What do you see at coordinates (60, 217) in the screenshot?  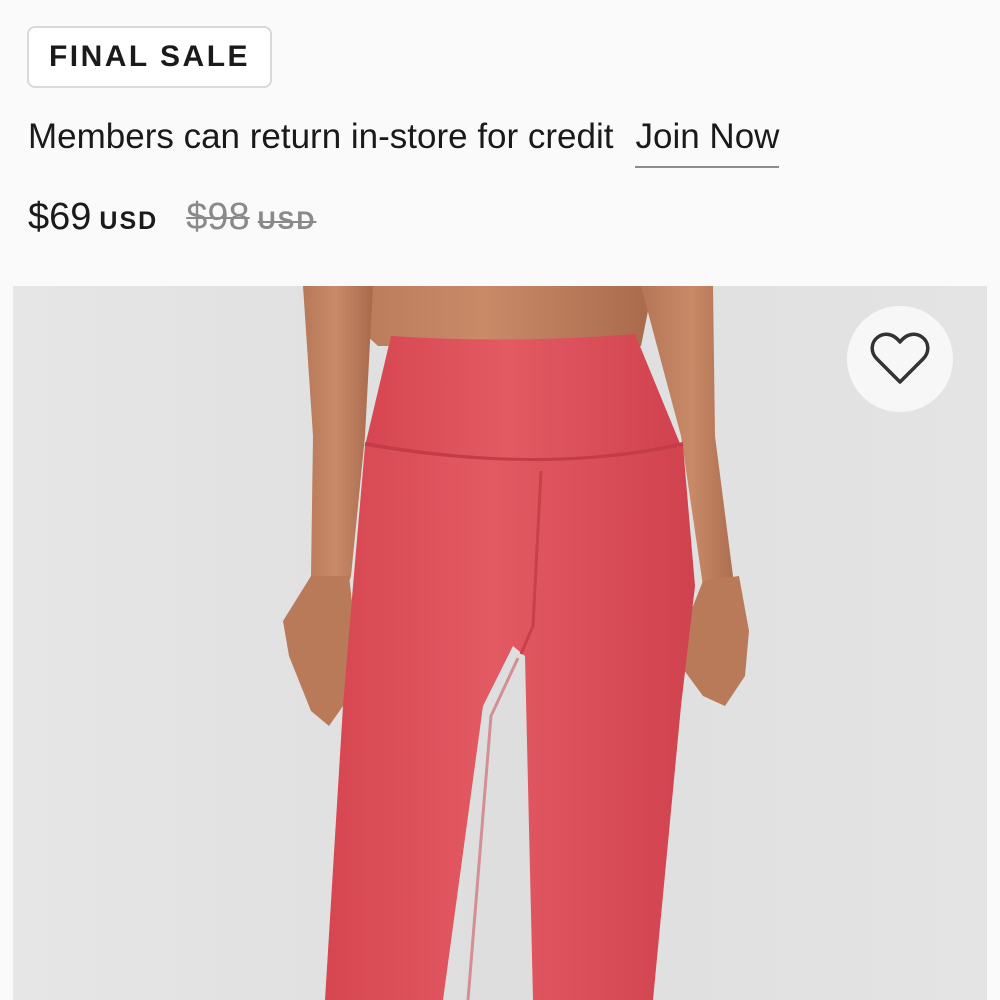 I see `current-price: $69` at bounding box center [60, 217].